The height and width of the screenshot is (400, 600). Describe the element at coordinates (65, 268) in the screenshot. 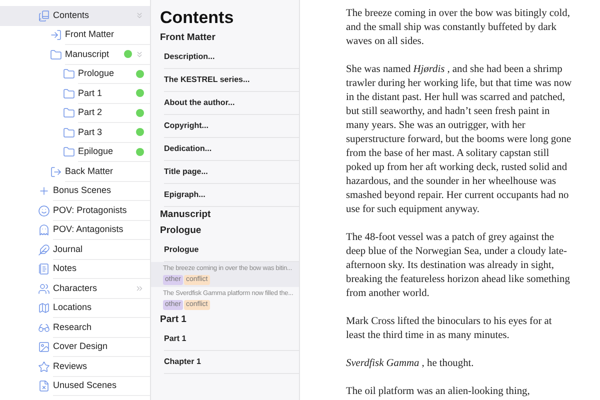

I see `item-label: Notes` at that location.